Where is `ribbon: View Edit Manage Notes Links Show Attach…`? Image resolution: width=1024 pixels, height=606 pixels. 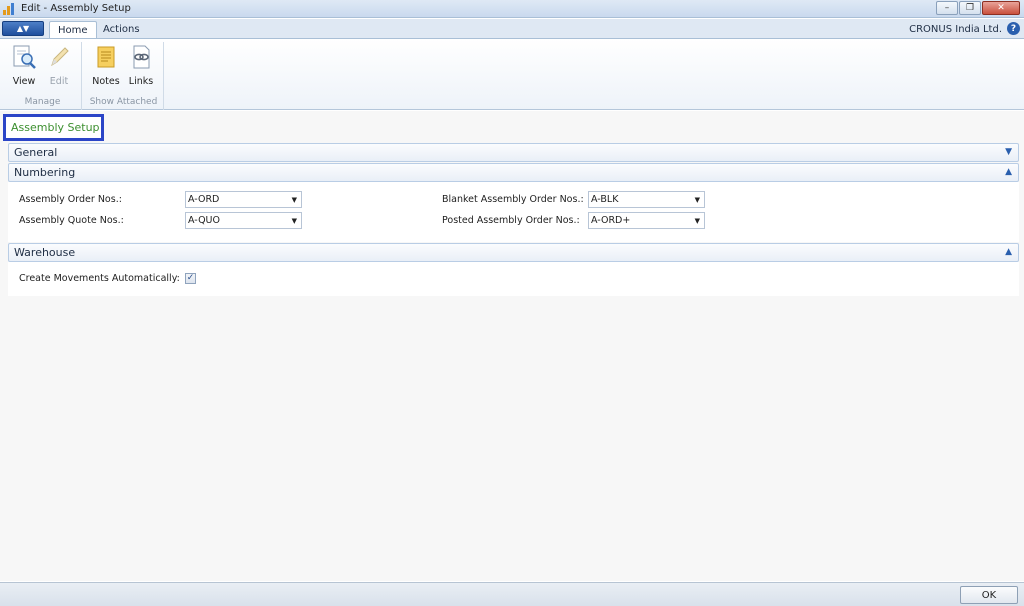 ribbon: View Edit Manage Notes Links Show Attach… is located at coordinates (512, 74).